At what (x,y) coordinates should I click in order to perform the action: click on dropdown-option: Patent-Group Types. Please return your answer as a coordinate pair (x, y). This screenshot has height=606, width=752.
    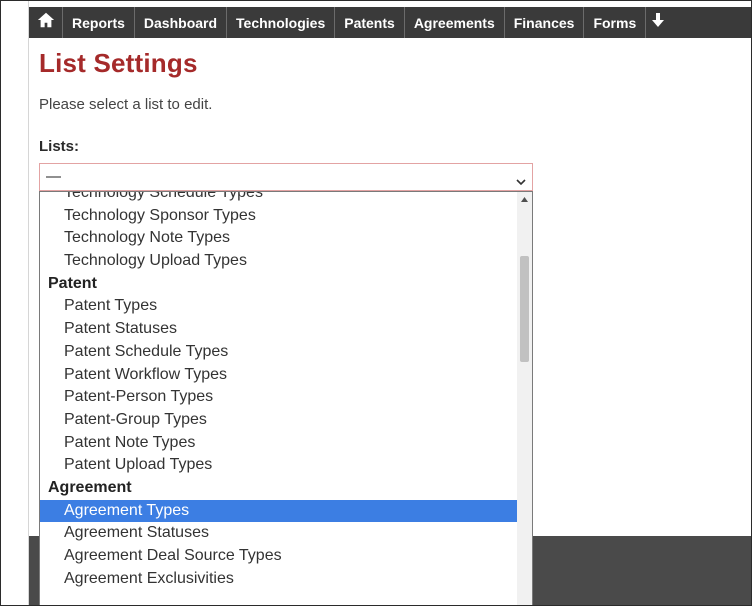
    Looking at the image, I should click on (279, 420).